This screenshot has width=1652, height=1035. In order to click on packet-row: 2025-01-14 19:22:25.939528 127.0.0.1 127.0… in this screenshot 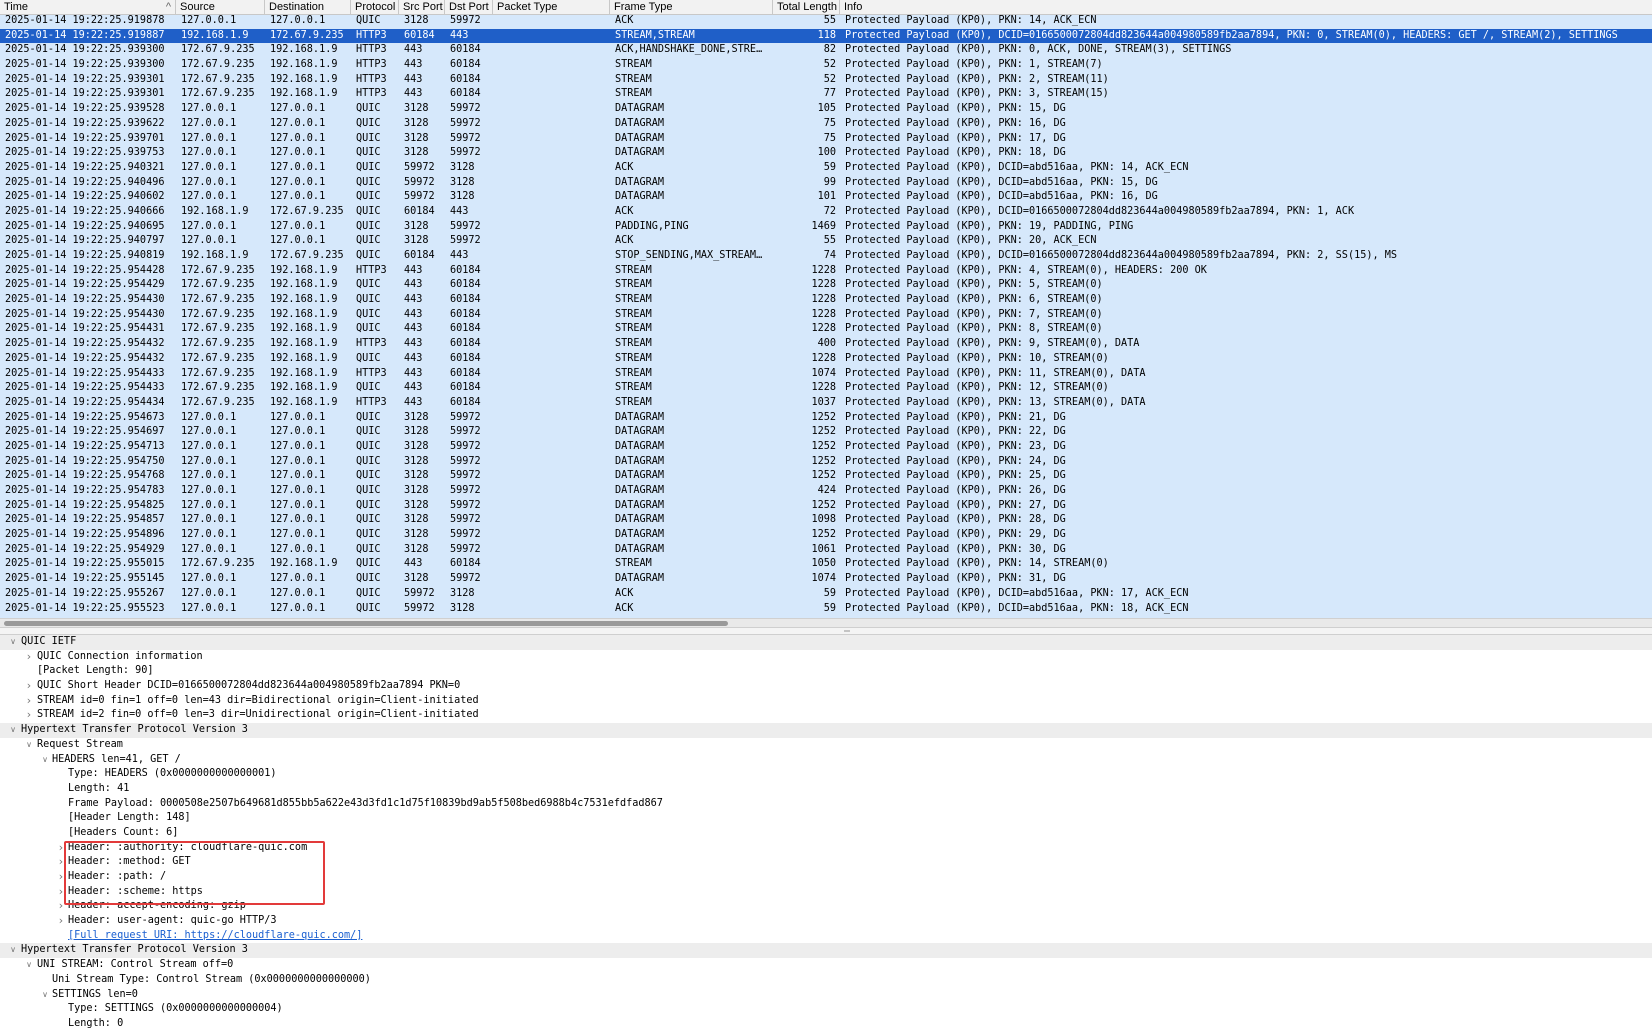, I will do `click(826, 109)`.